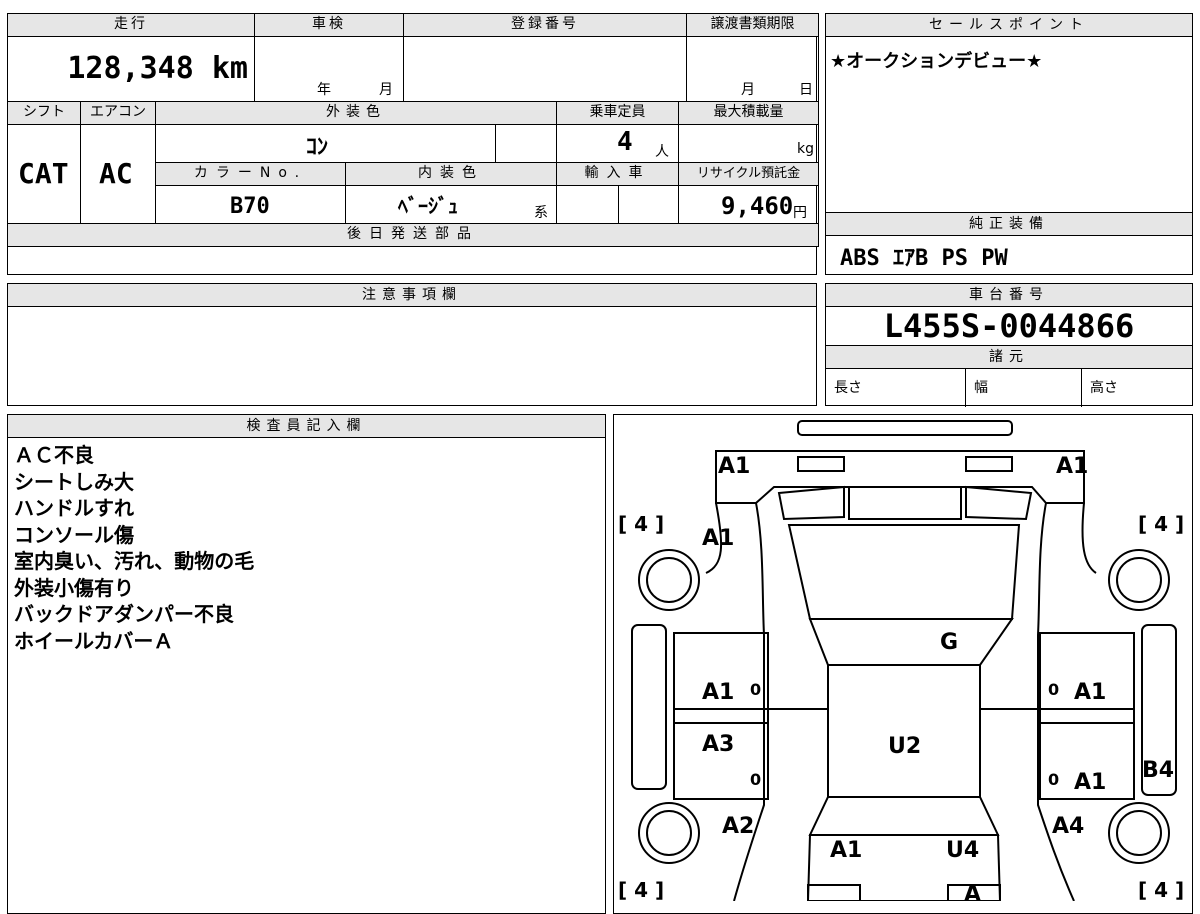 This screenshot has width=1200, height=914. I want to click on sales-point-box: セールスポイント ★オークションデビュー★, so click(1009, 113).